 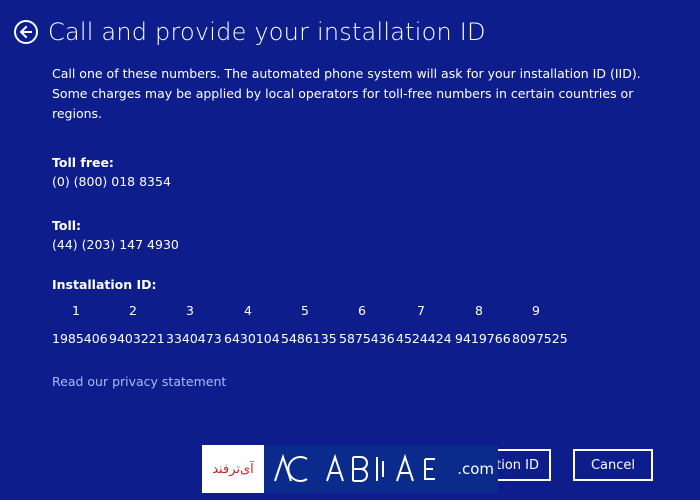 I want to click on iid-block-value: 3340473, so click(x=194, y=338).